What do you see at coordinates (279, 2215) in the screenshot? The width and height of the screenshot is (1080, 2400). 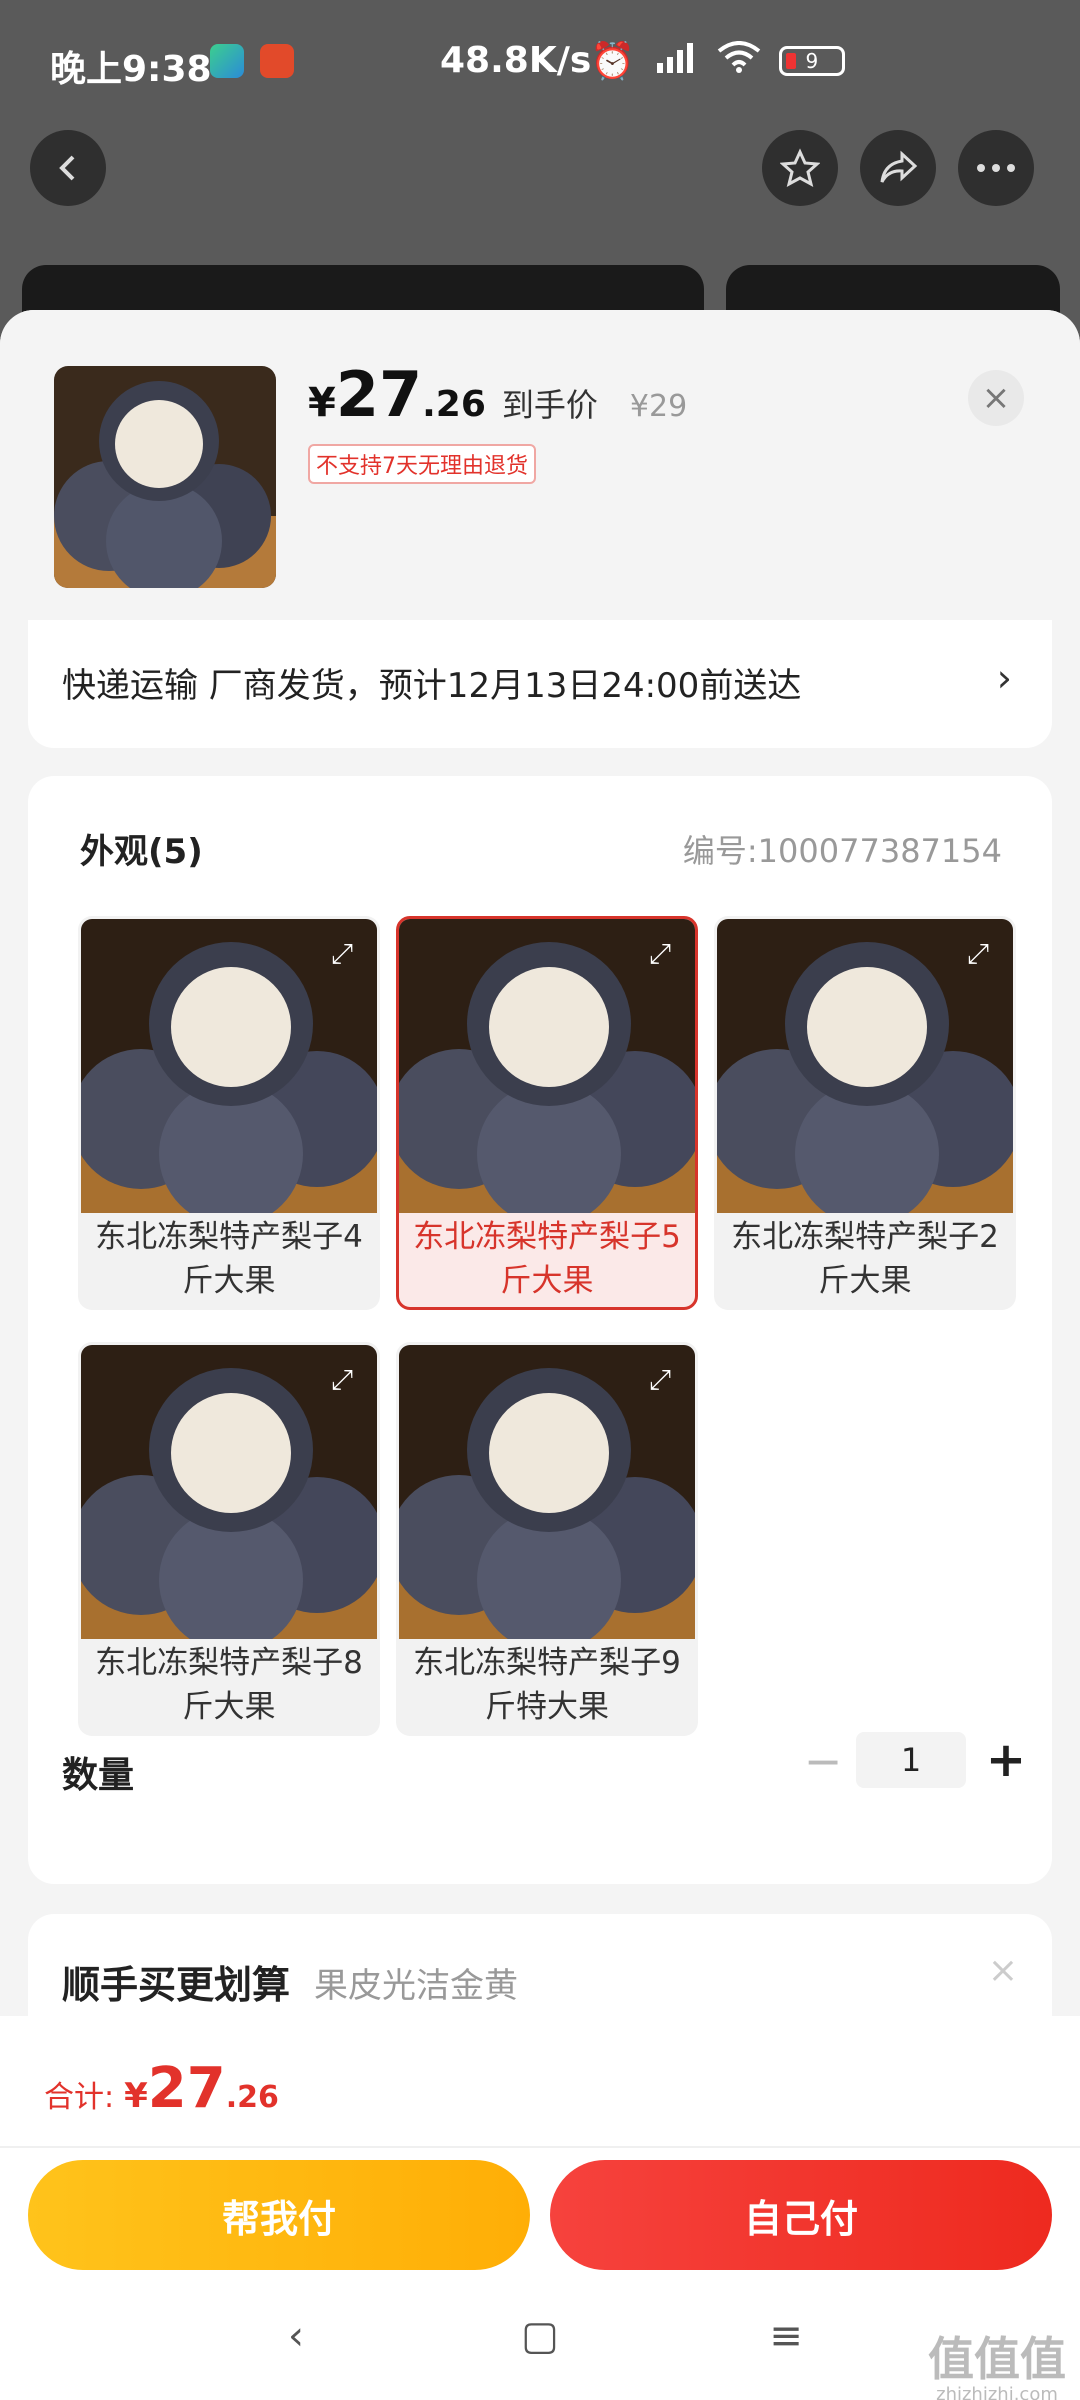 I see `help-me-pay-button: 帮我付` at bounding box center [279, 2215].